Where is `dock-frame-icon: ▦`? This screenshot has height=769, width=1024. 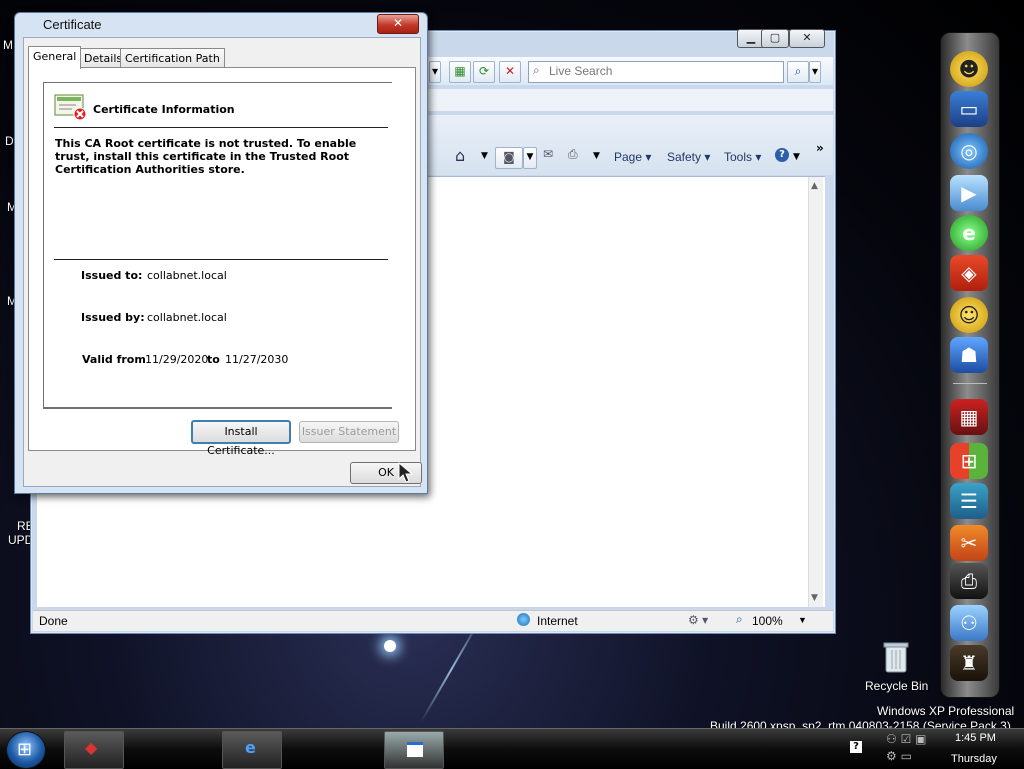
dock-frame-icon: ▦ is located at coordinates (969, 417).